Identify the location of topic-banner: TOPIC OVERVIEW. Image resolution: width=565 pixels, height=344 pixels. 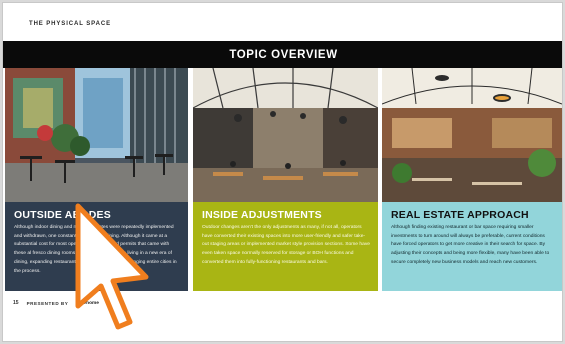
(282, 54).